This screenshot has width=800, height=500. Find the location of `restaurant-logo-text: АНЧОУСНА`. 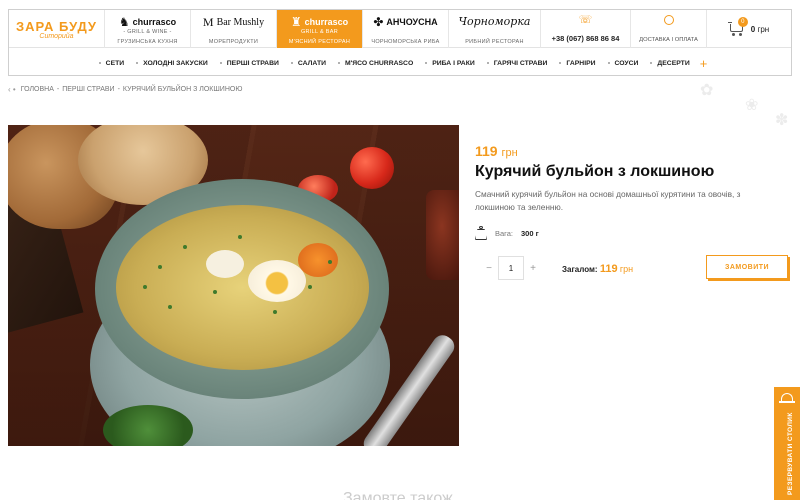

restaurant-logo-text: АНЧОУСНА is located at coordinates (412, 22).